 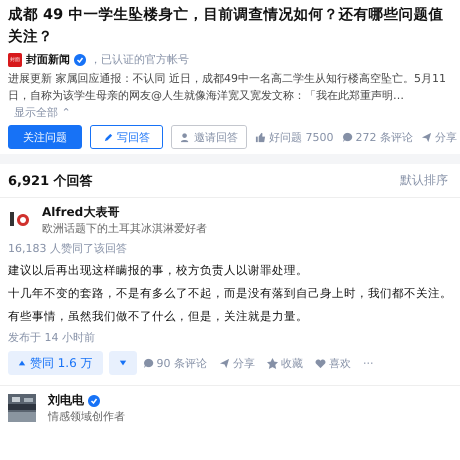 What do you see at coordinates (81, 212) in the screenshot?
I see `author-name: Alfred大表哥` at bounding box center [81, 212].